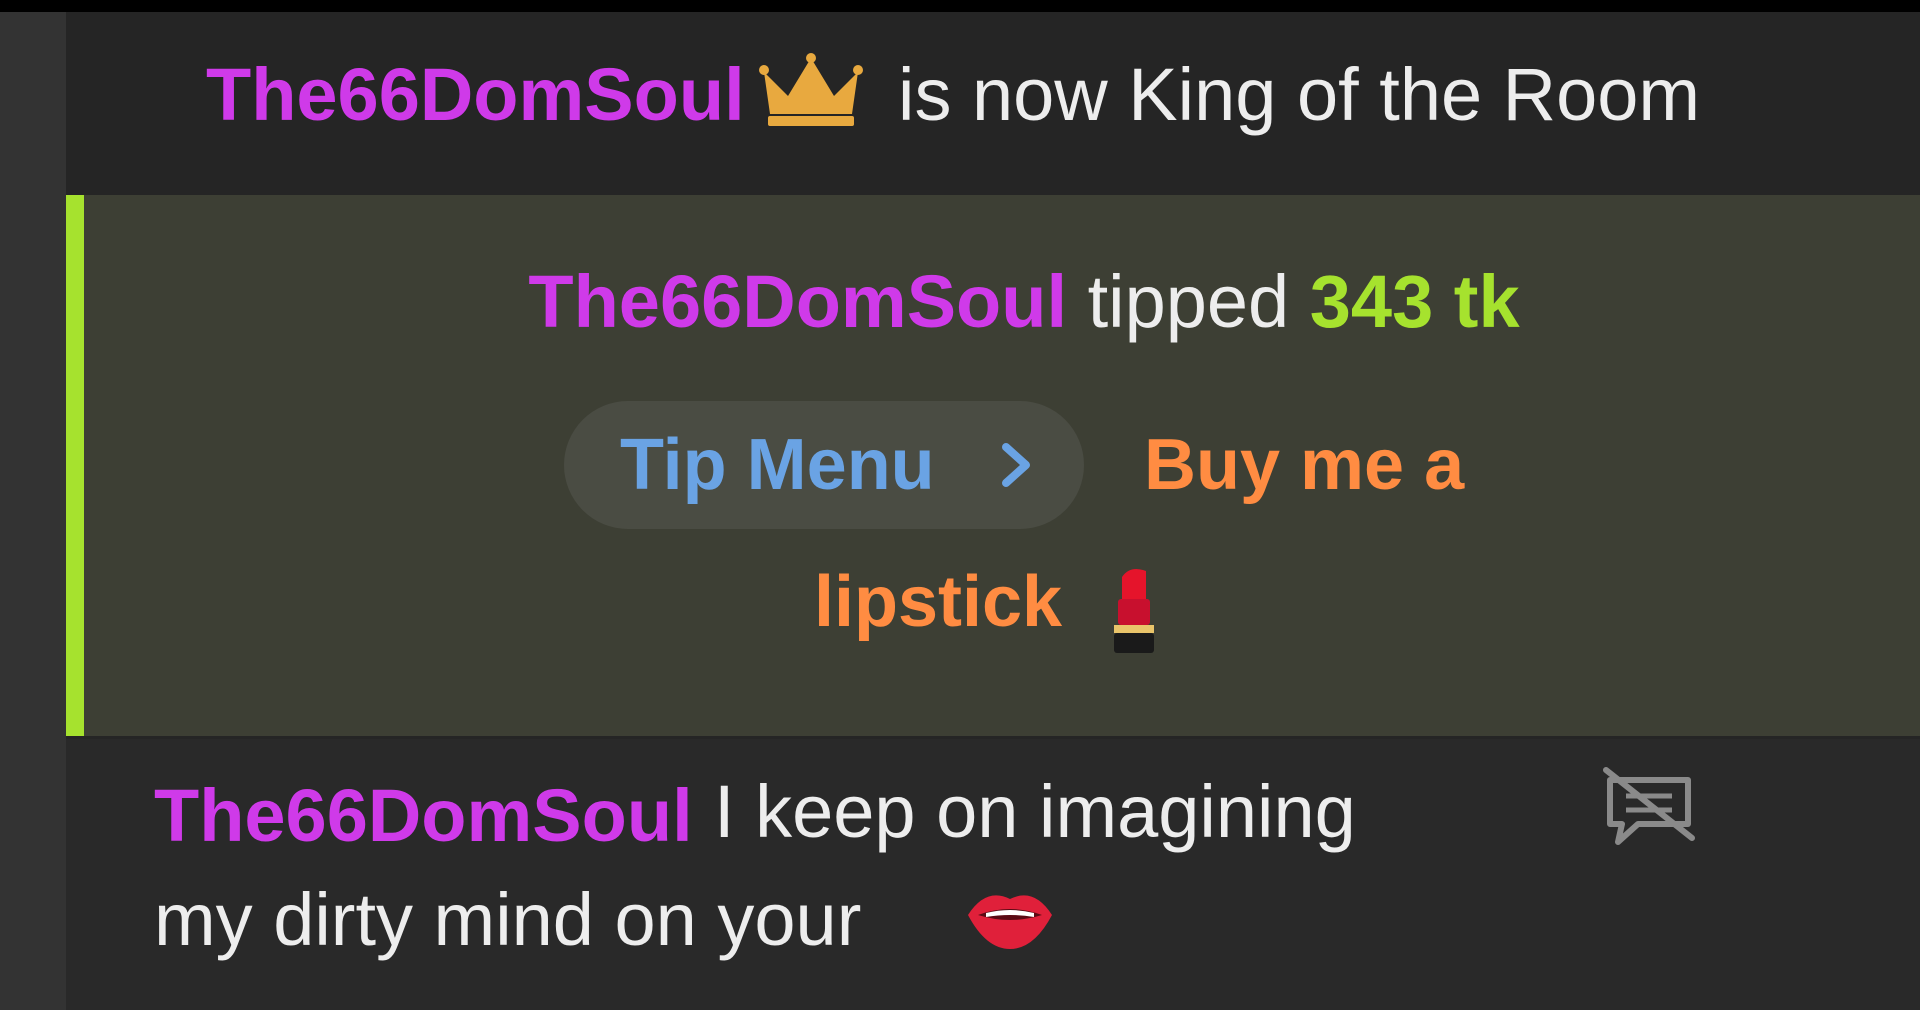  Describe the element at coordinates (811, 89) in the screenshot. I see `crown-icon` at that location.